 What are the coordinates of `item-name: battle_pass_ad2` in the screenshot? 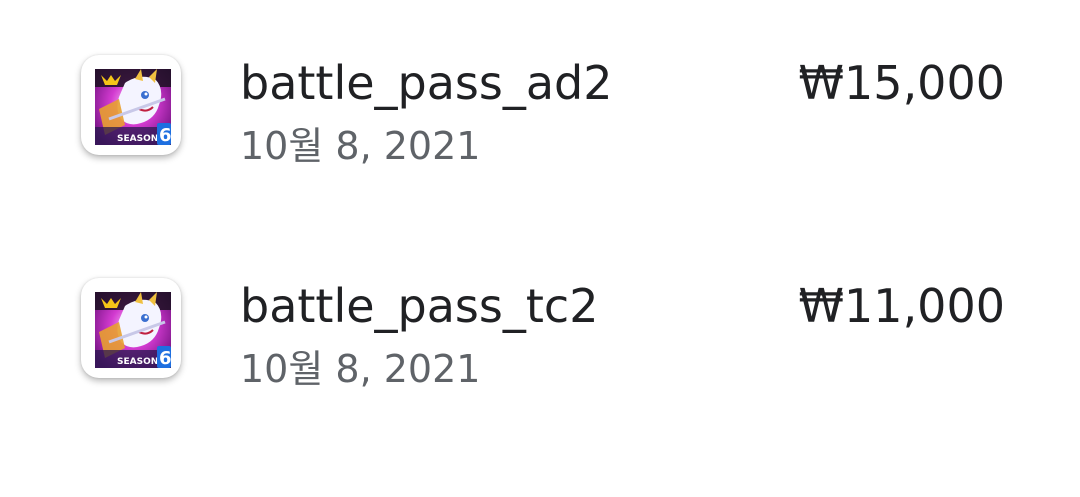 It's located at (426, 83).